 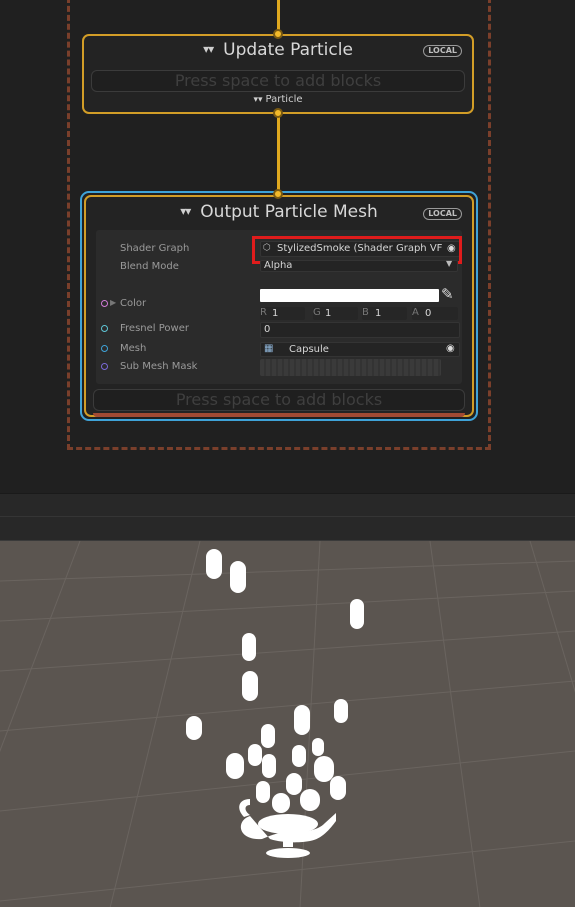 I want to click on blend-mode-value: Alpha, so click(x=278, y=265).